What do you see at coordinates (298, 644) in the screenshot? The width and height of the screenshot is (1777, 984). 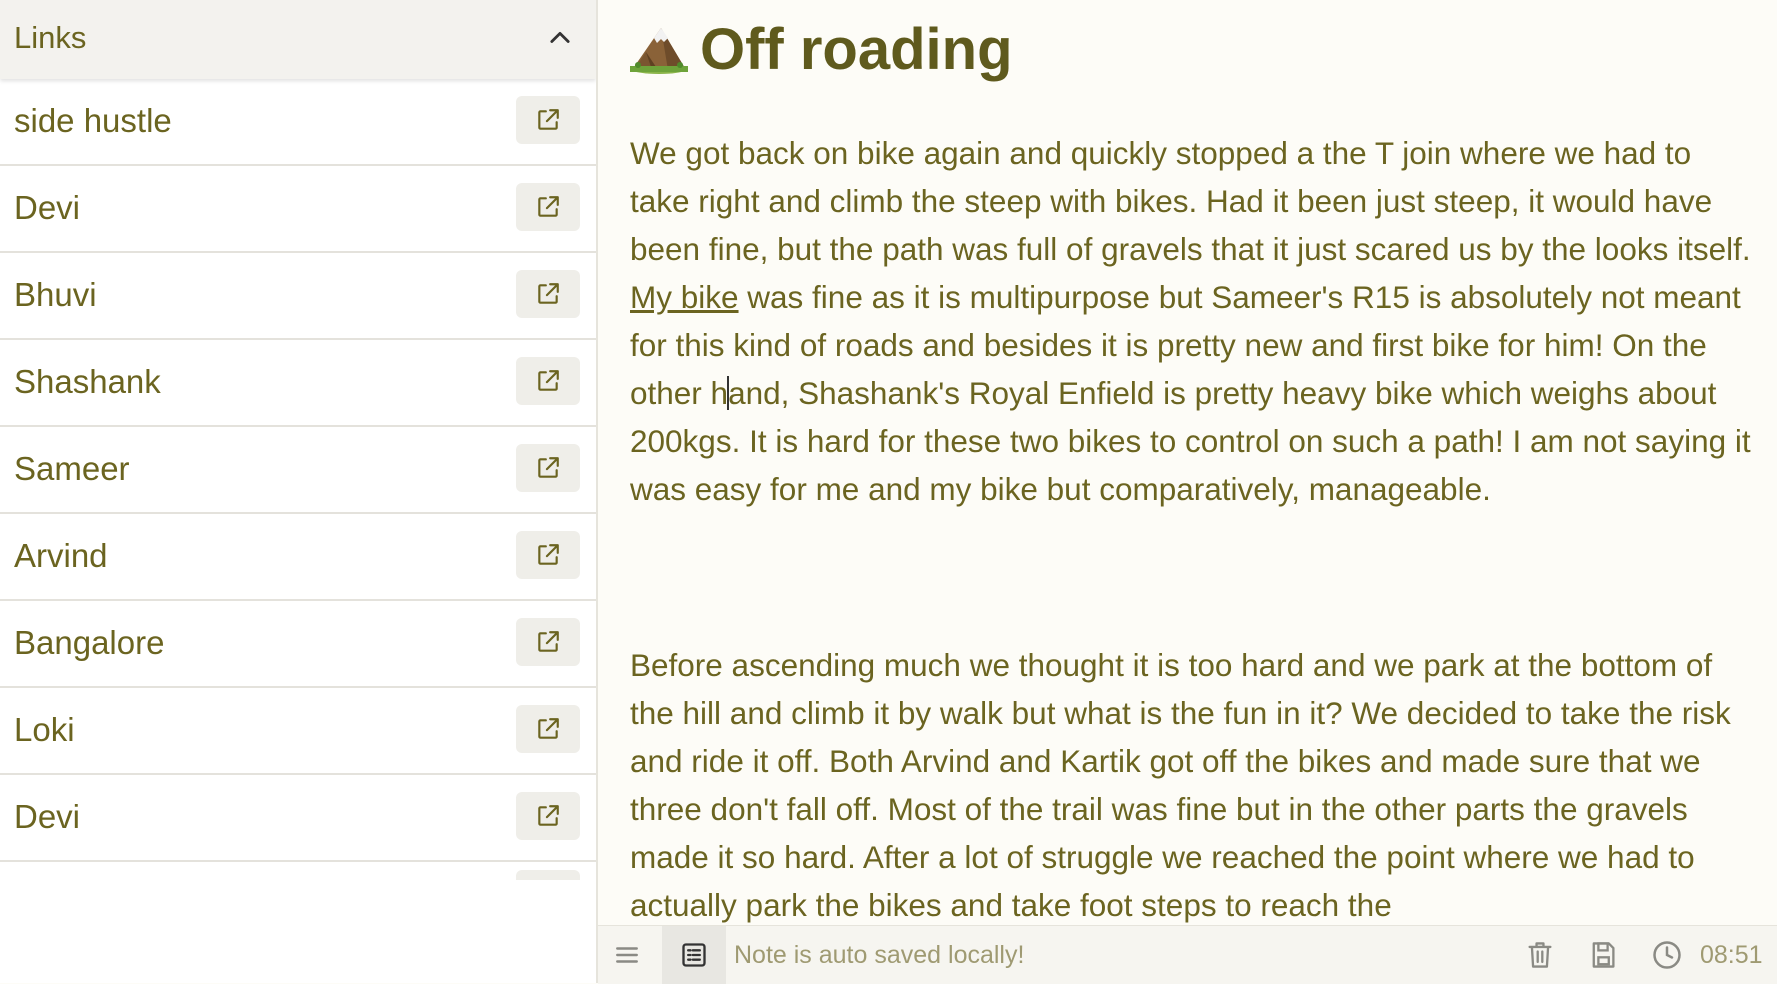 I see `link-item: Bangalore` at bounding box center [298, 644].